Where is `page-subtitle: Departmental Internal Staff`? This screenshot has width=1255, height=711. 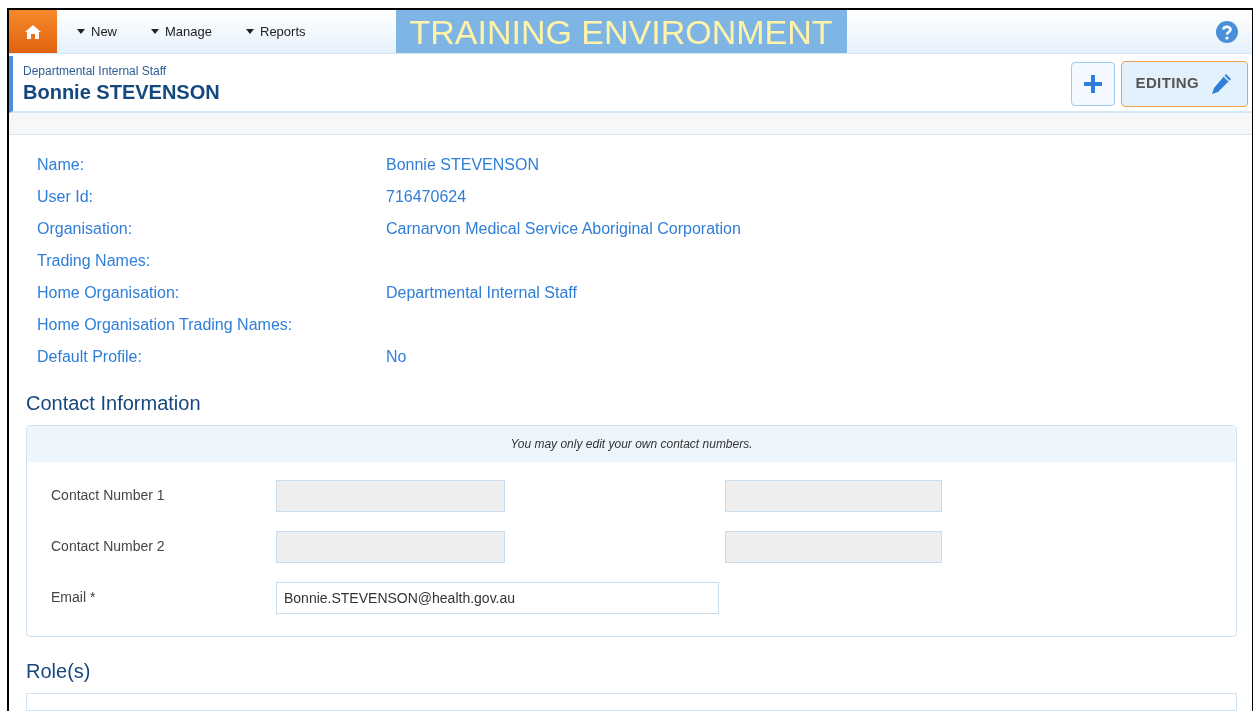 page-subtitle: Departmental Internal Staff is located at coordinates (95, 70).